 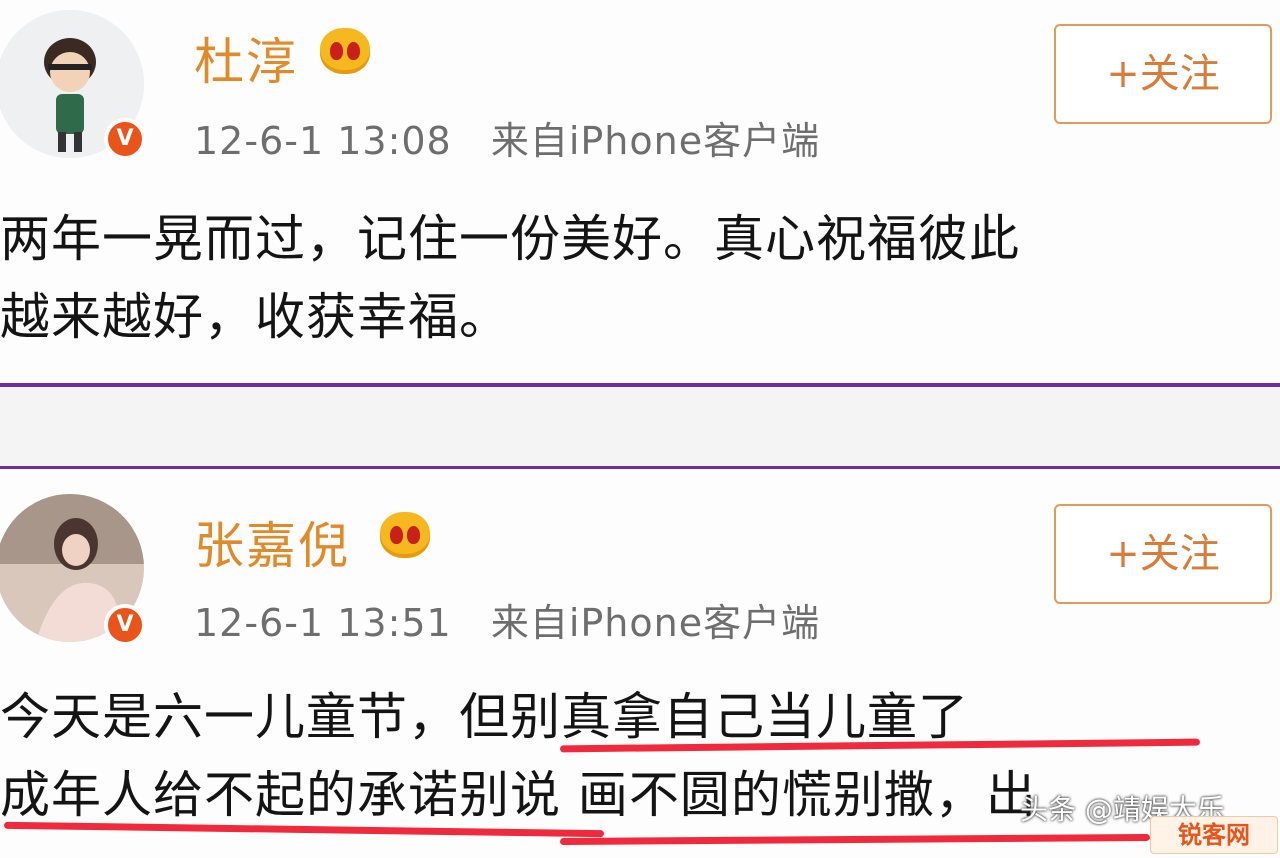 What do you see at coordinates (323, 141) in the screenshot?
I see `post-time: 12-6-1 13:08` at bounding box center [323, 141].